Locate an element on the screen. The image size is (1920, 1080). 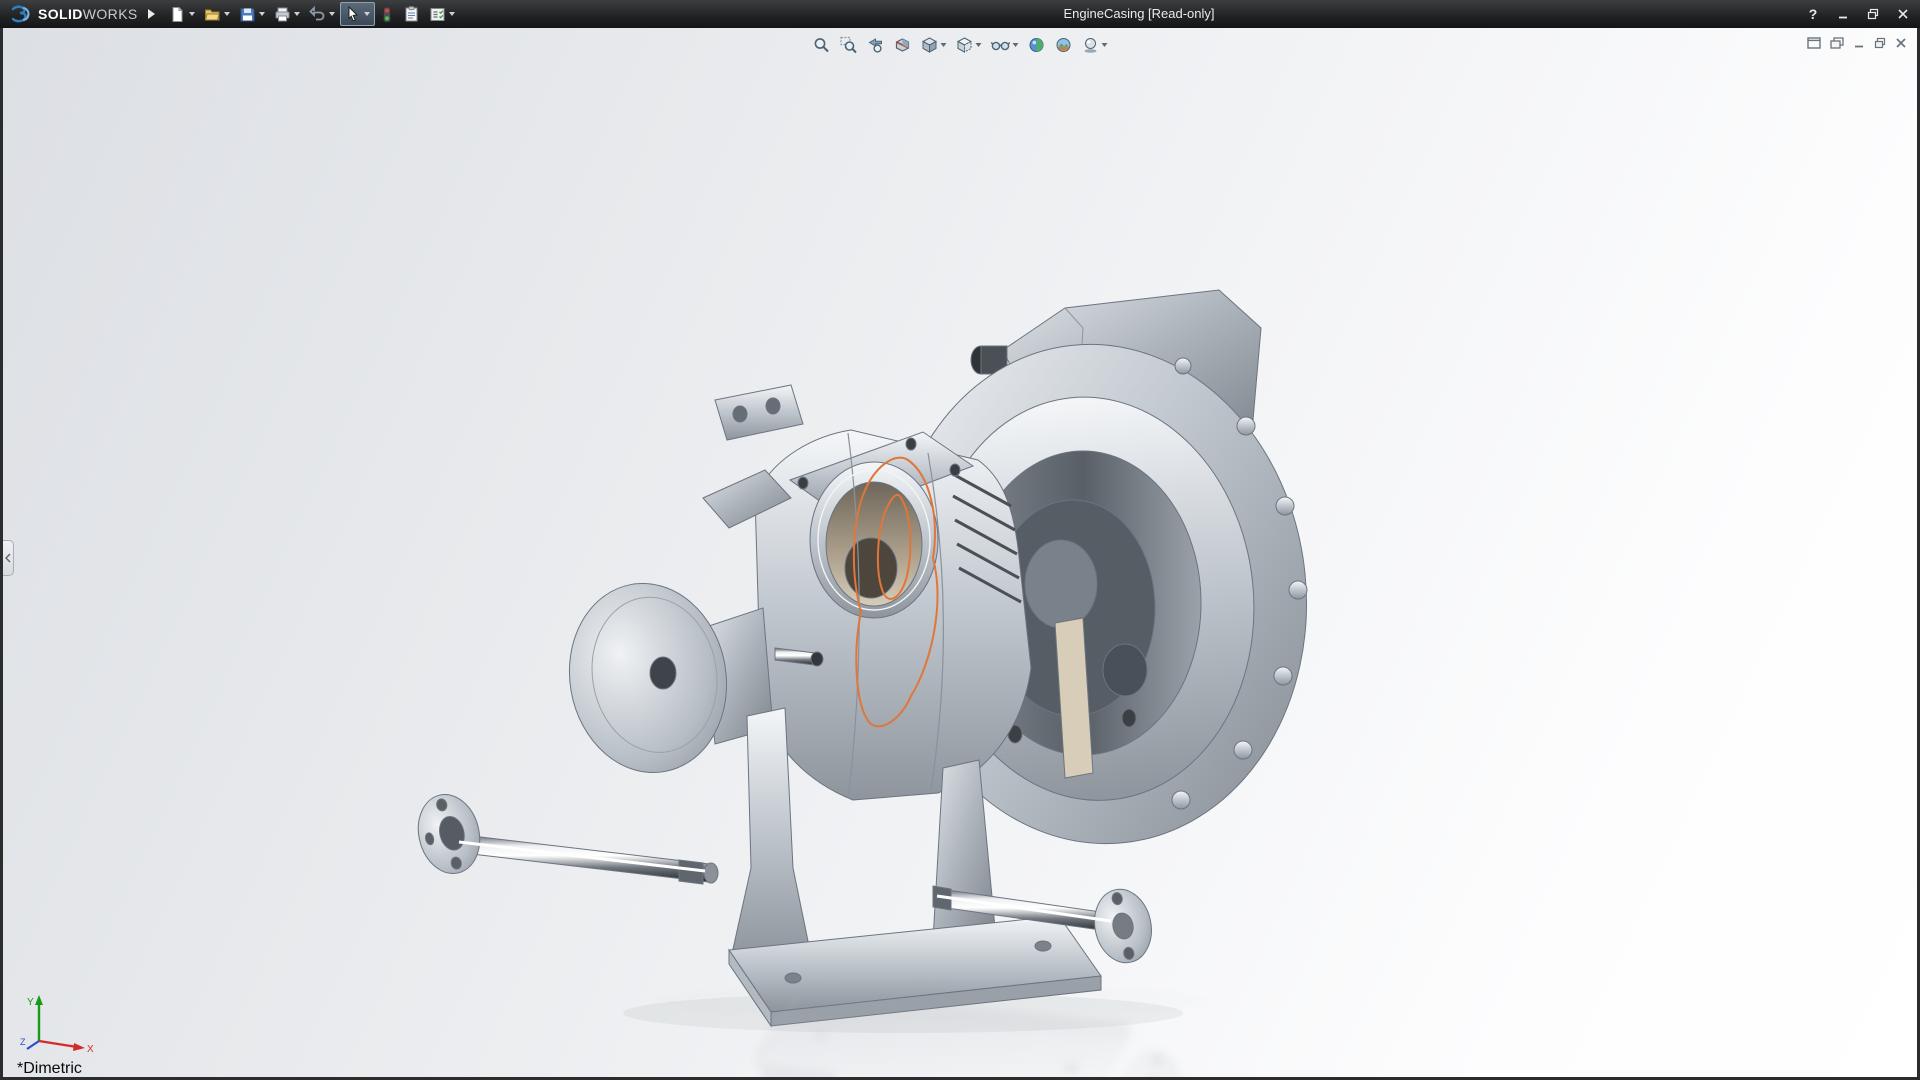
zoom-to-area-button is located at coordinates (849, 45).